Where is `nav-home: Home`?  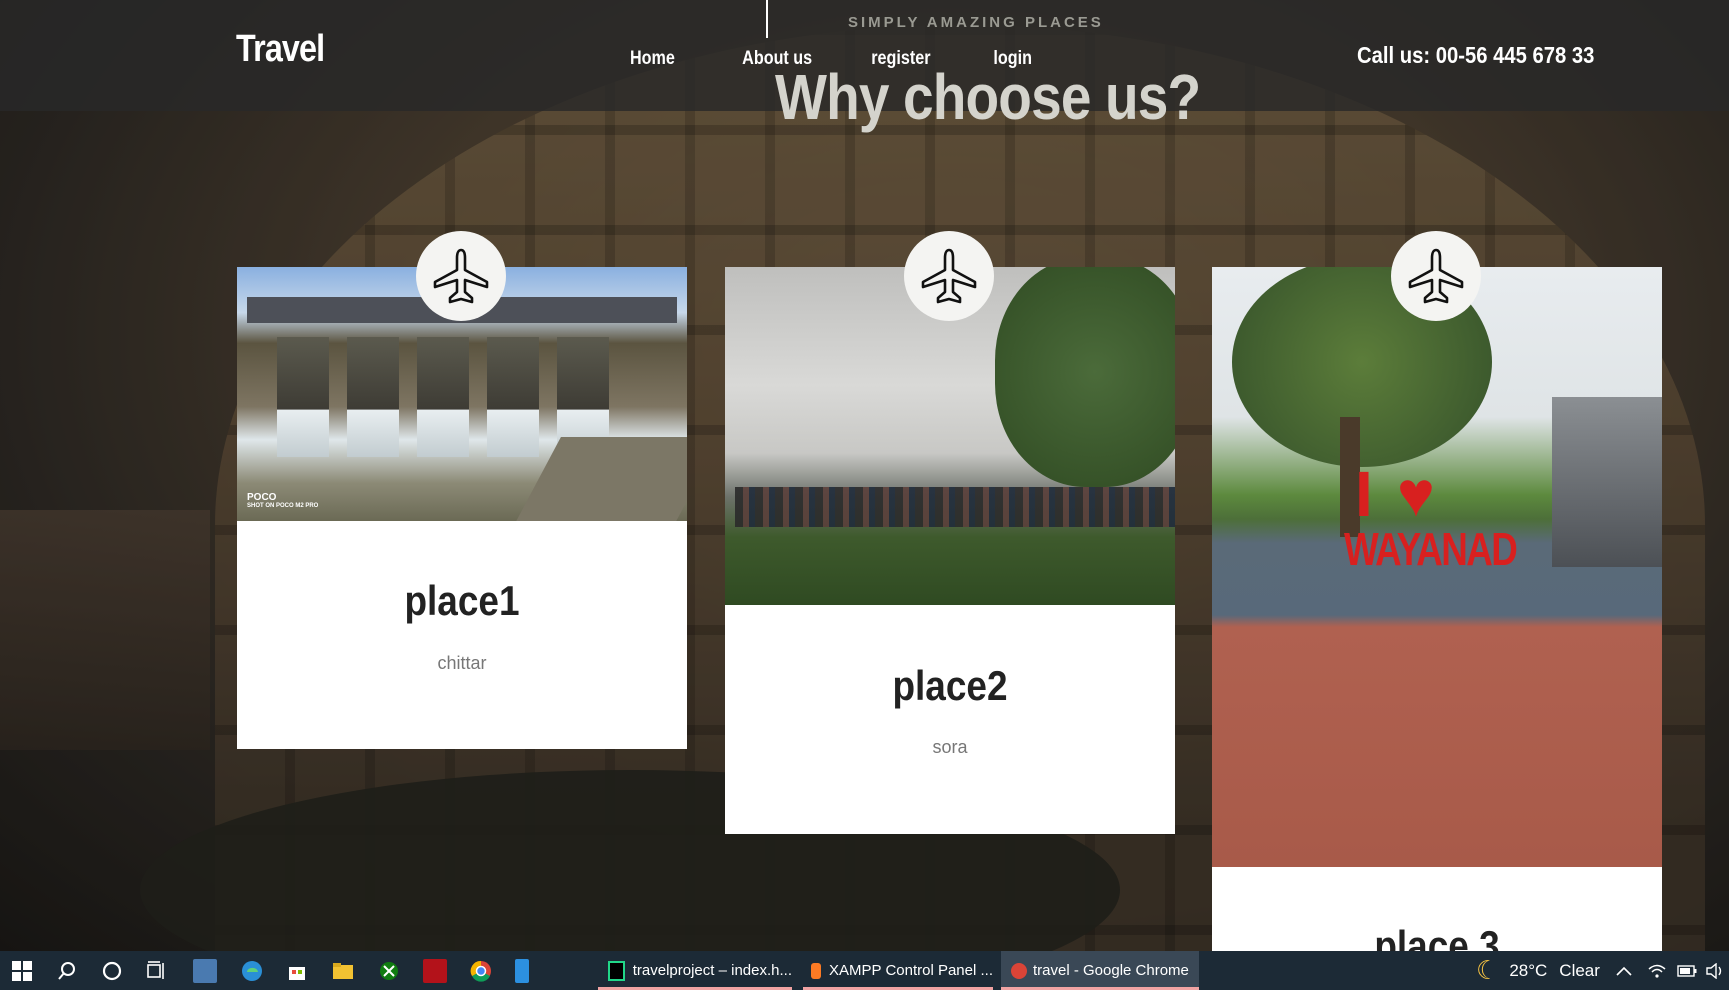 nav-home: Home is located at coordinates (652, 59).